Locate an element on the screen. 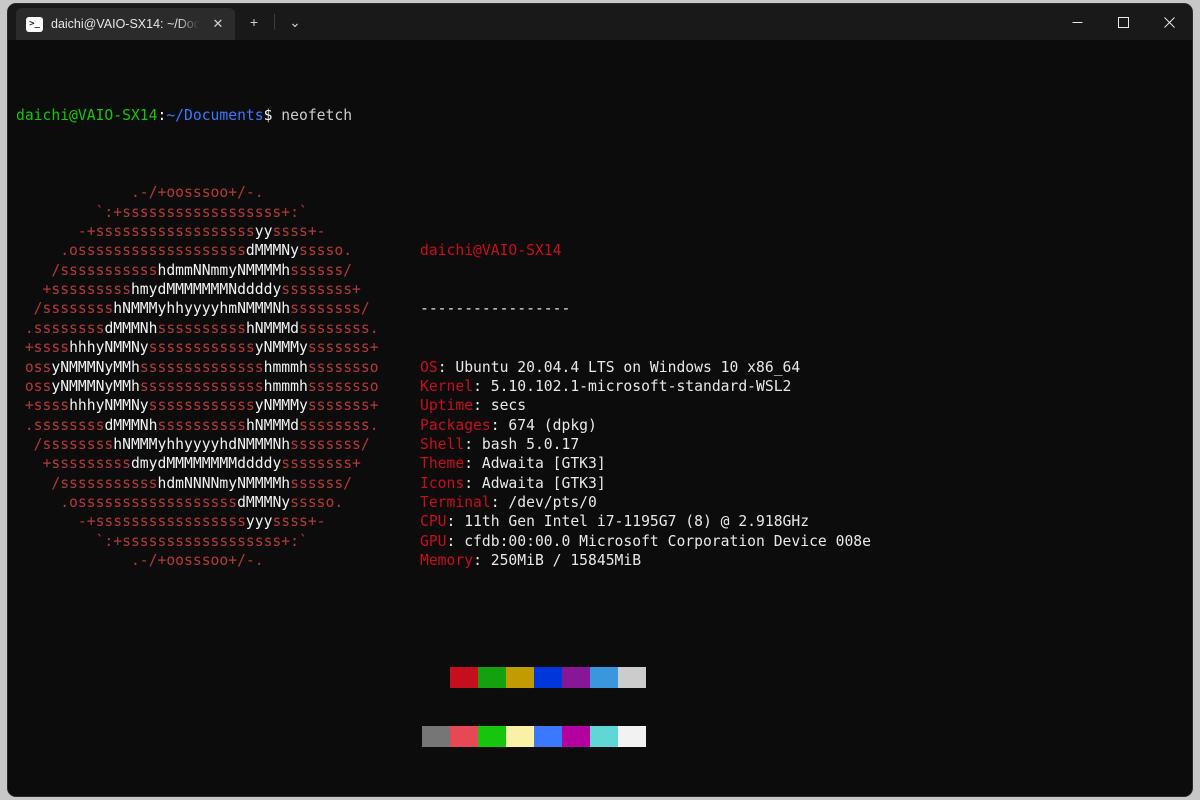 The image size is (1200, 800). maximize-button is located at coordinates (1123, 22).